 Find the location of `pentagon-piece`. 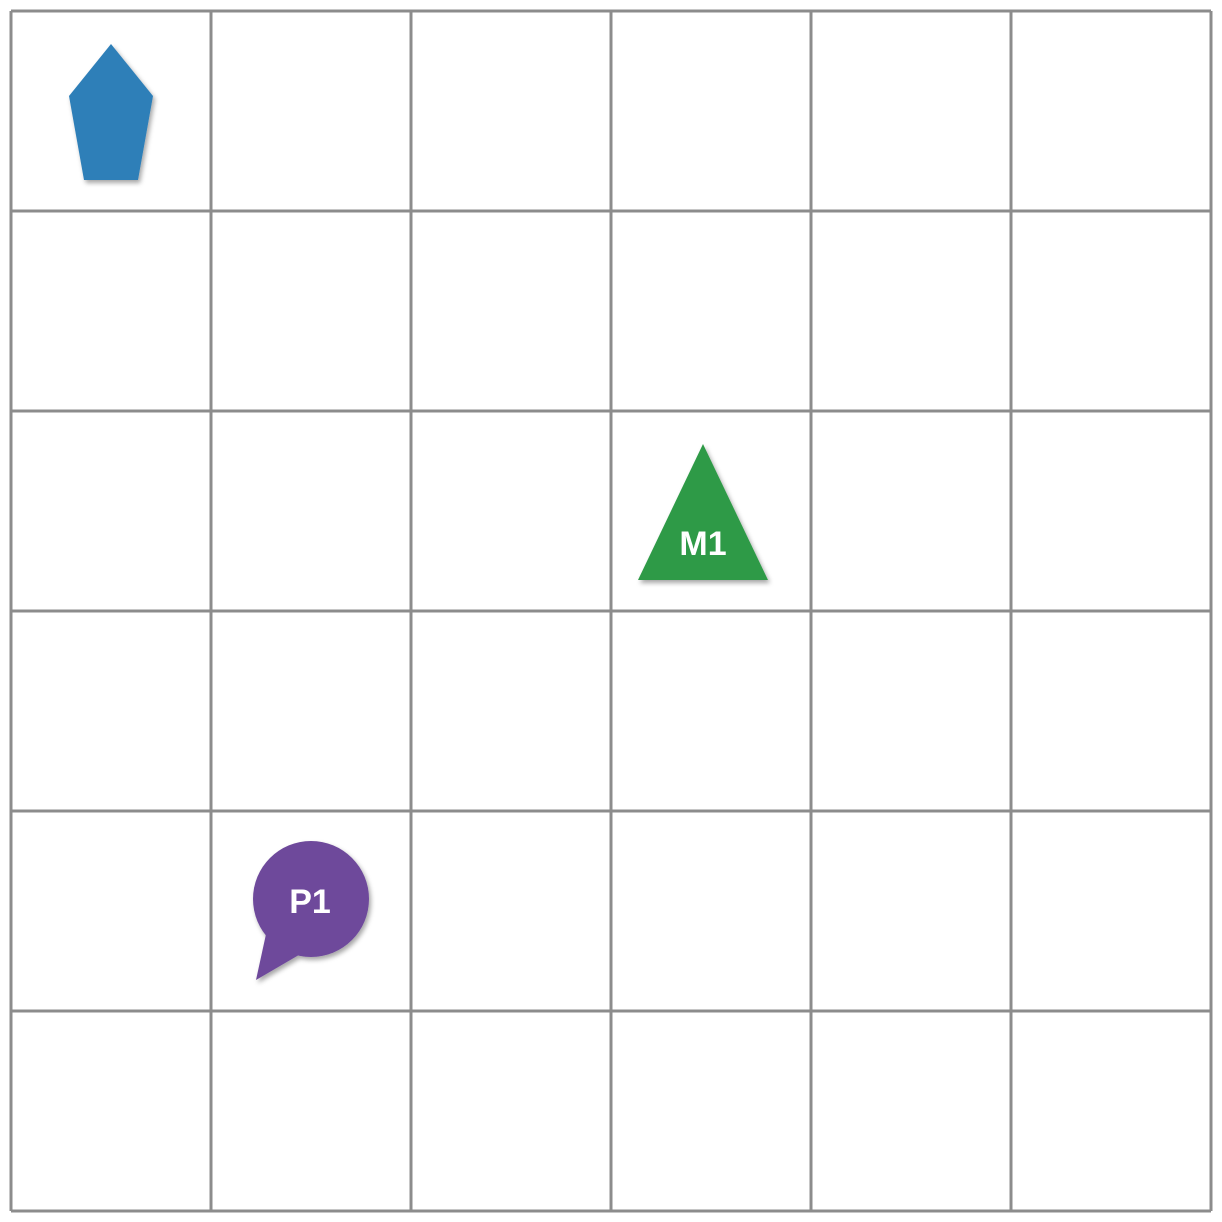

pentagon-piece is located at coordinates (111, 112).